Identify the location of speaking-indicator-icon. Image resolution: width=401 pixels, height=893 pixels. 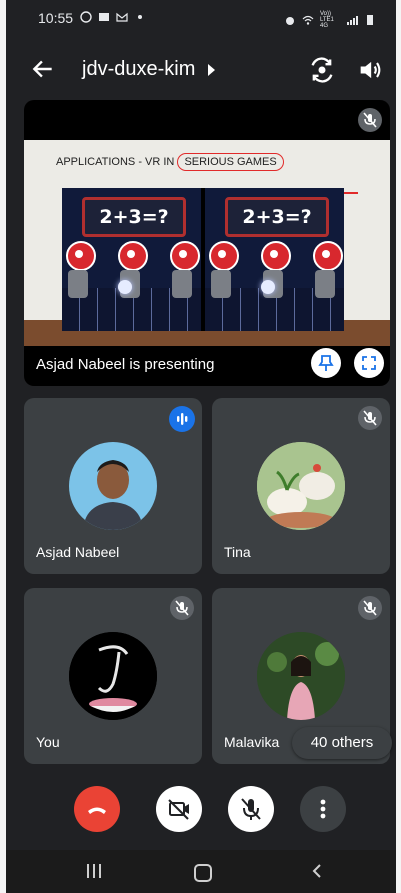
(182, 419).